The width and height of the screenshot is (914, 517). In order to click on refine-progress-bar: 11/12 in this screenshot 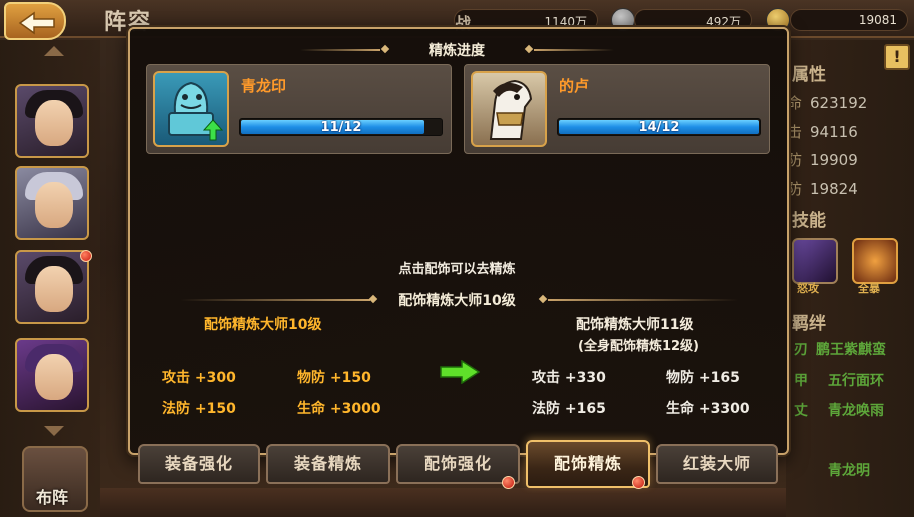, I will do `click(341, 127)`.